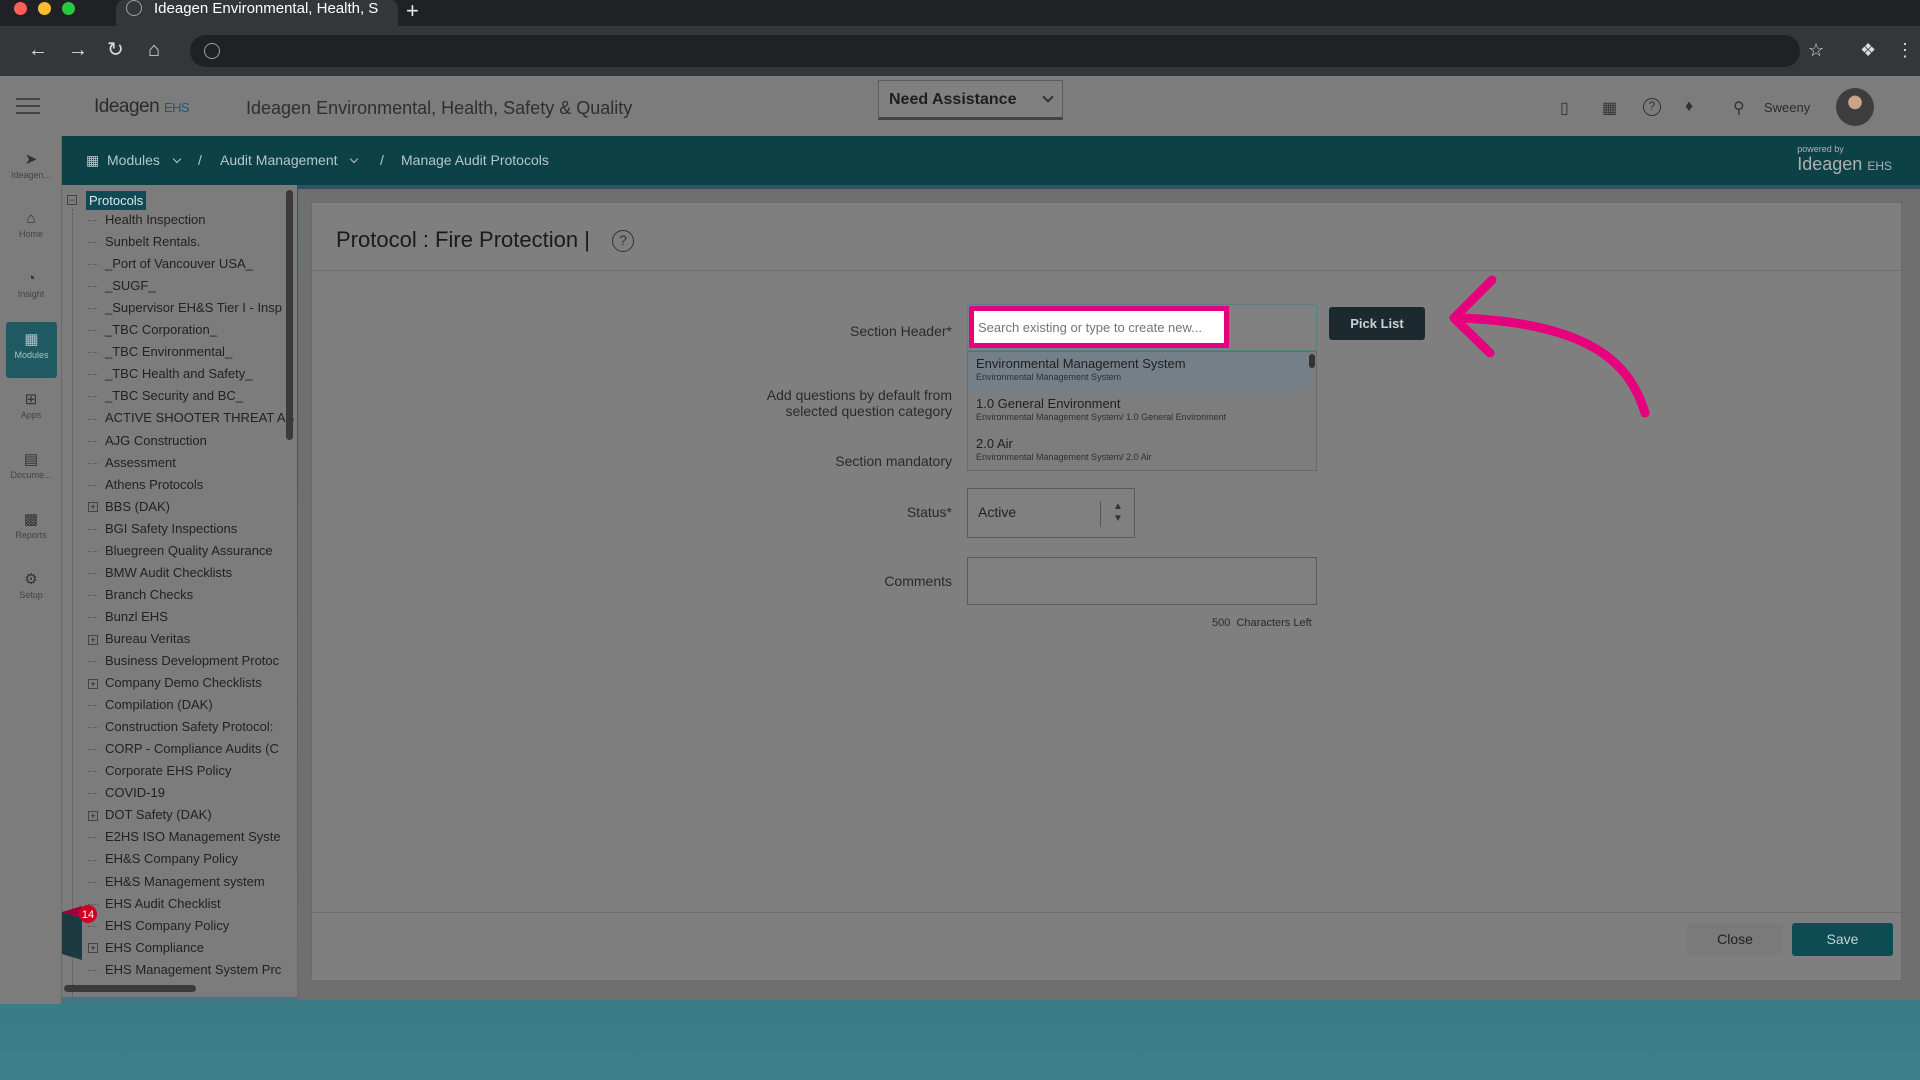 The image size is (1920, 1080). I want to click on rail-item-home: ⌂ Home, so click(31, 224).